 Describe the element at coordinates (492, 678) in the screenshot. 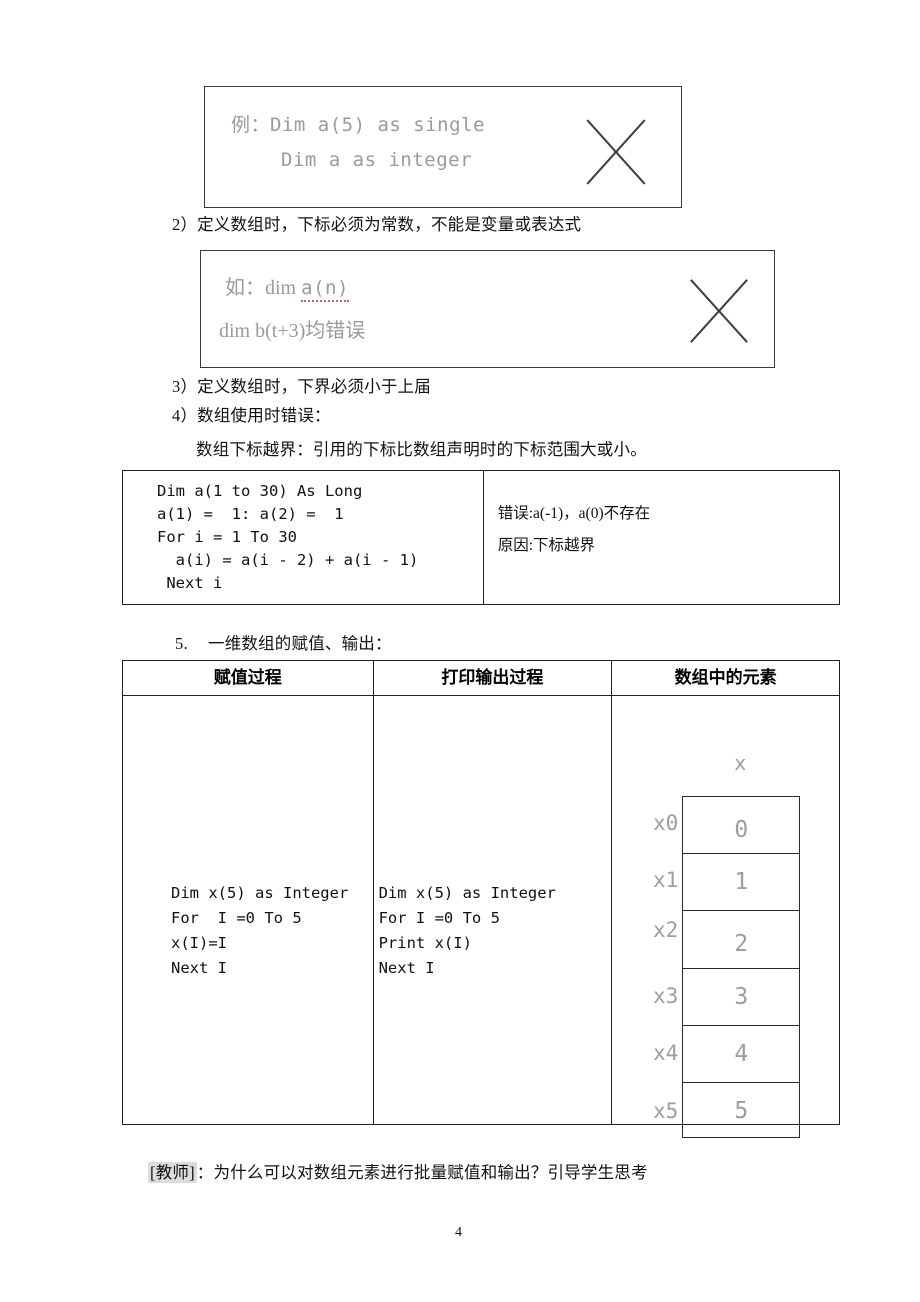

I see `column-header-print: 打印输出过程` at that location.